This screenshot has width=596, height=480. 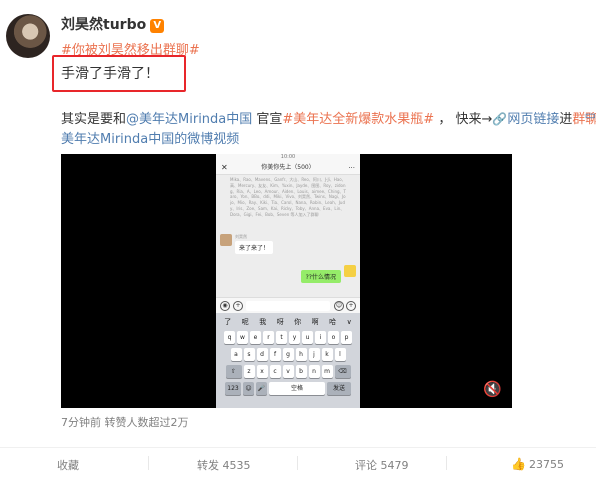 I want to click on key-row-3: ⇧ z x c v b n m ⌫, so click(x=288, y=371).